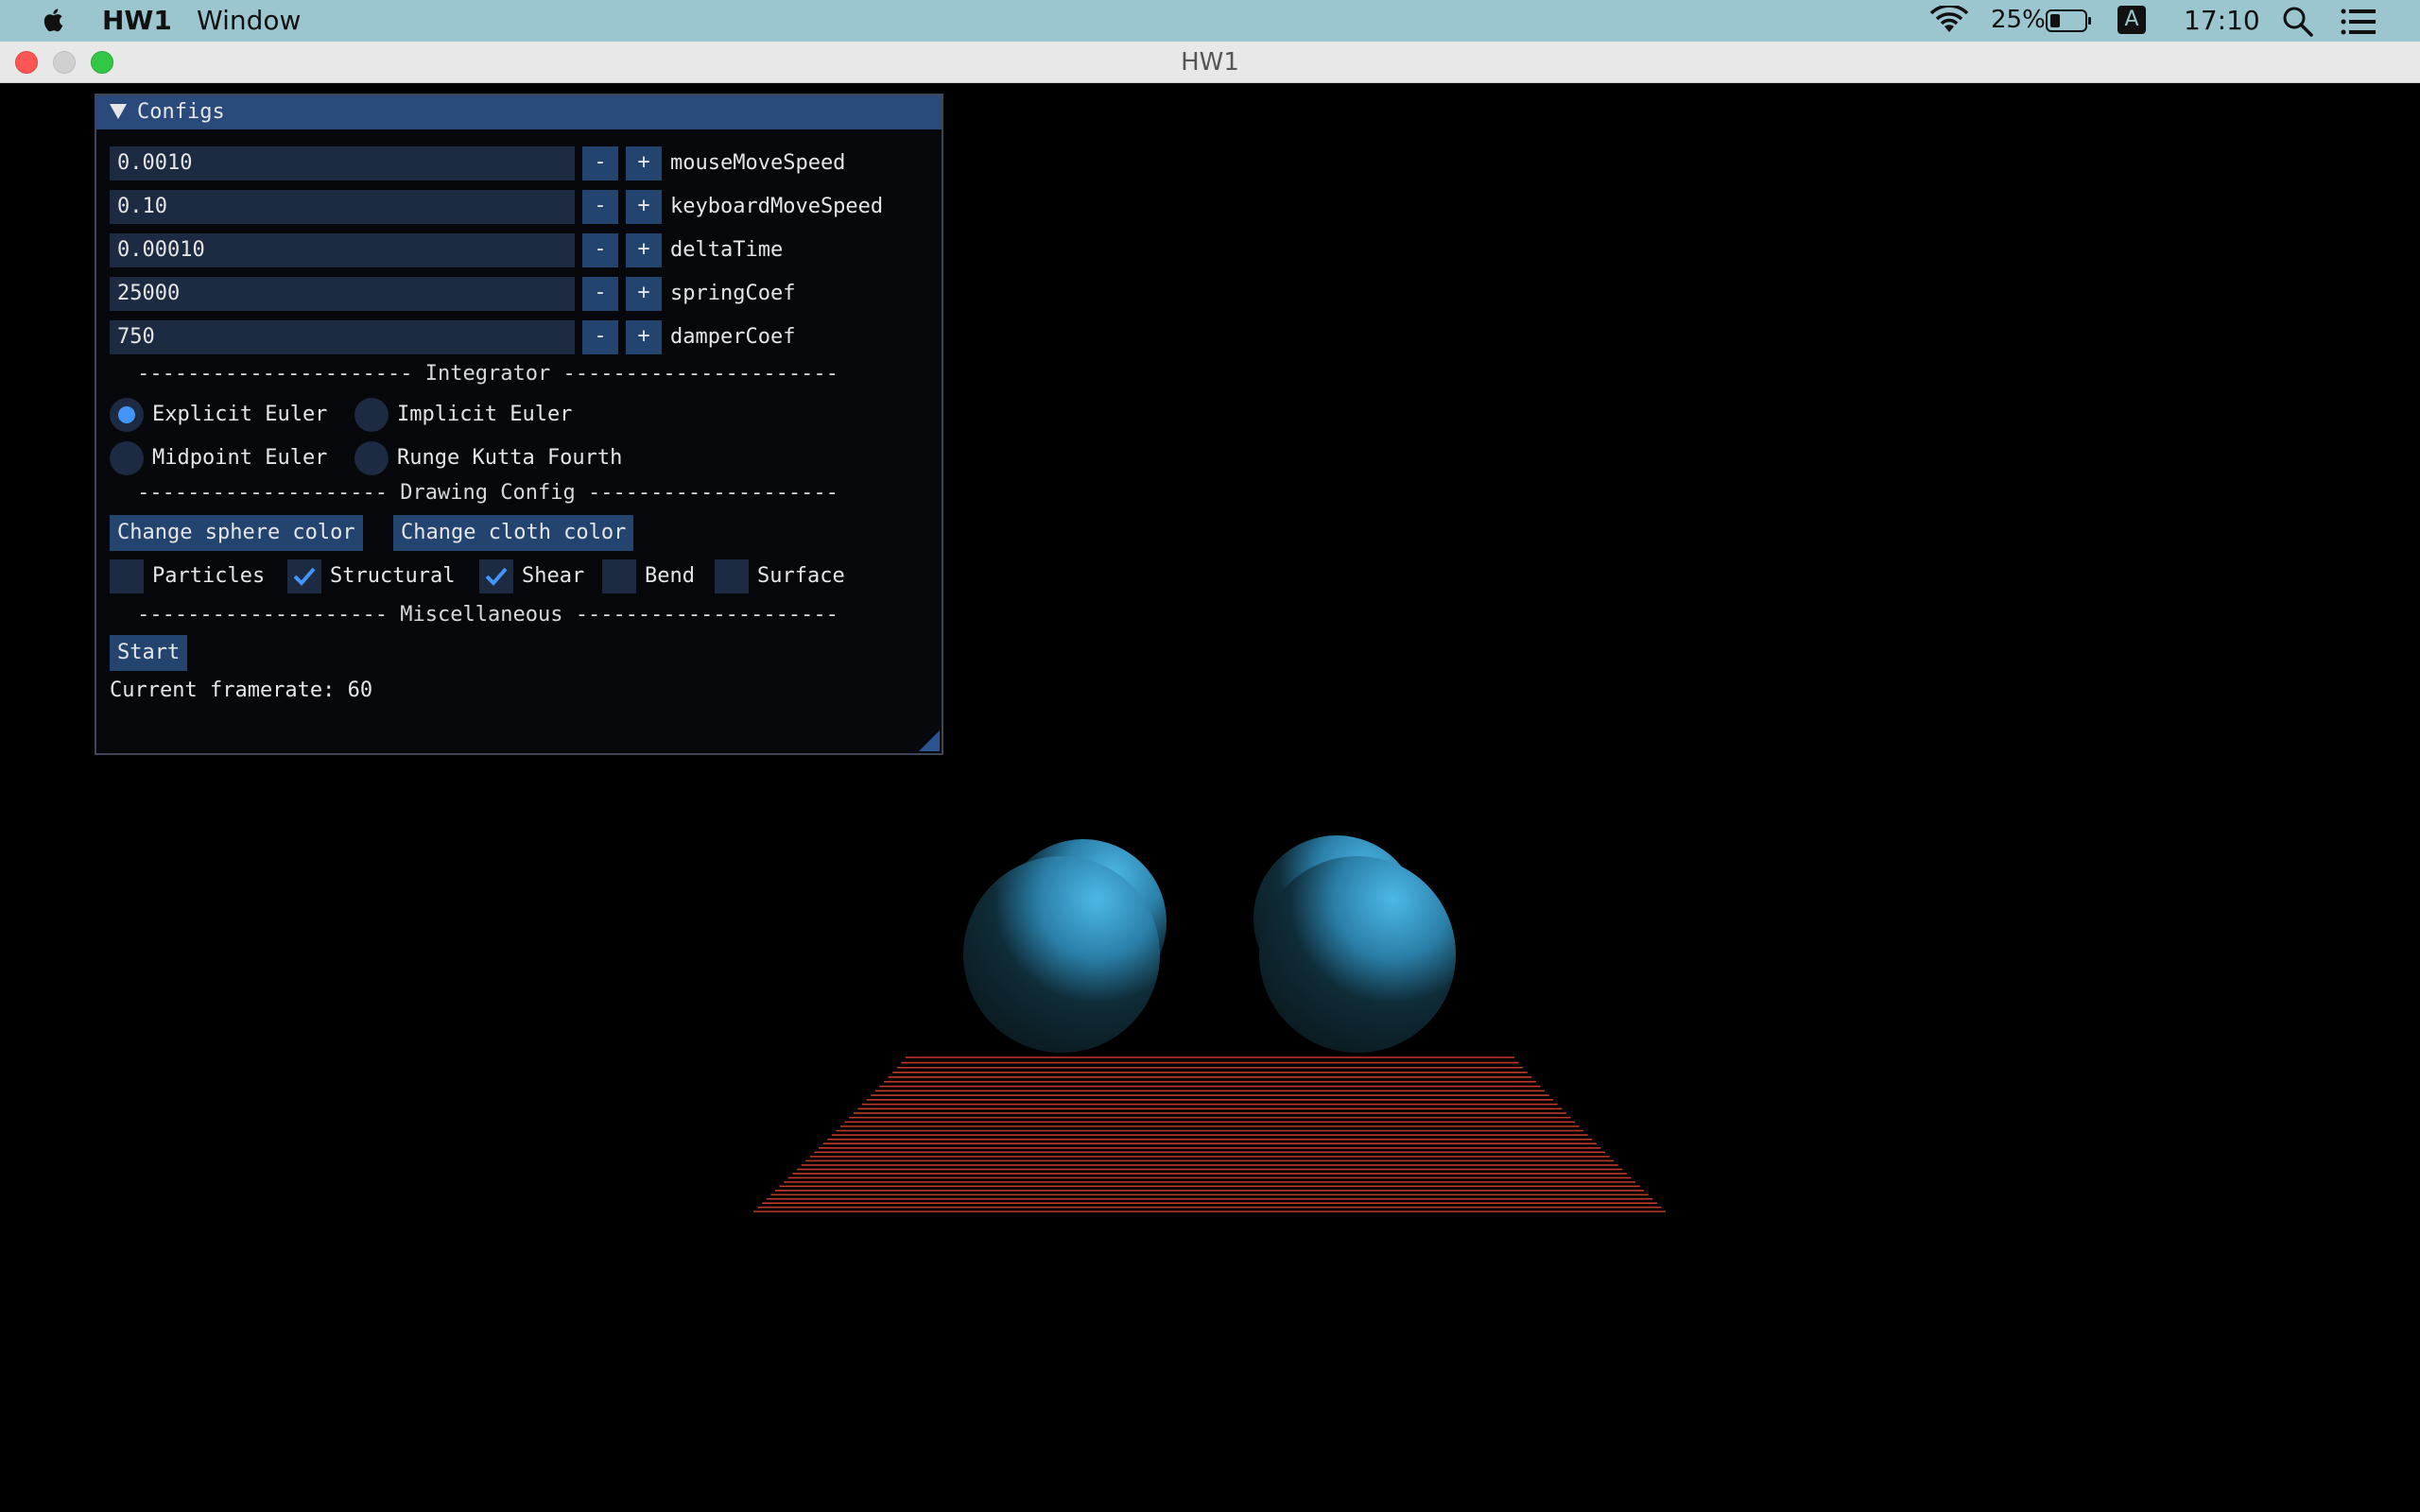  Describe the element at coordinates (670, 576) in the screenshot. I see `bend-label: Bend` at that location.